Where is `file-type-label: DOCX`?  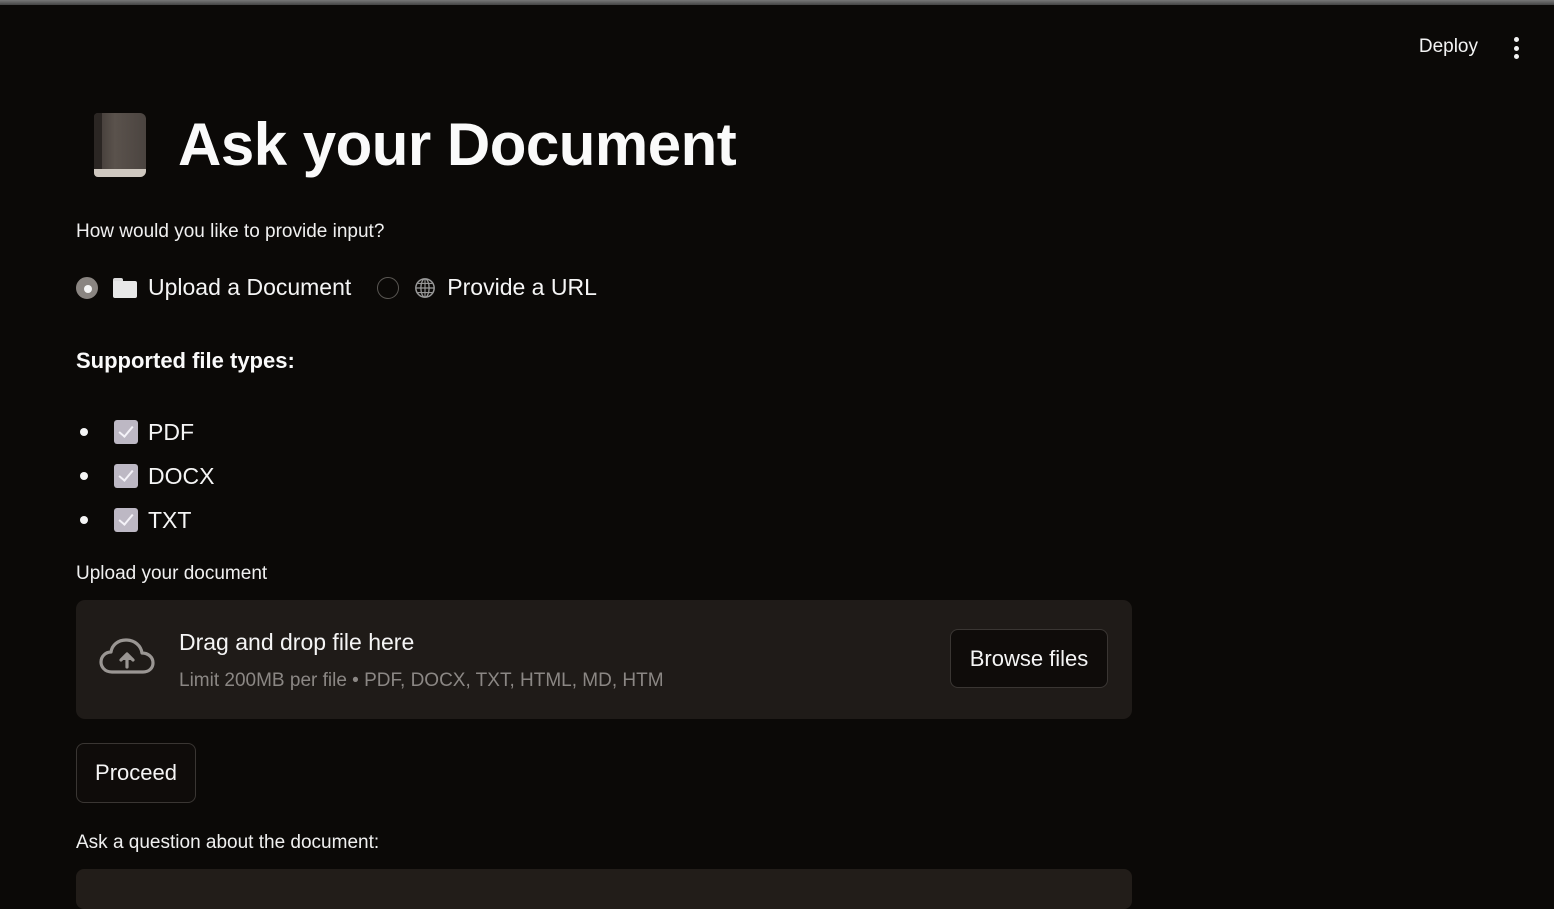 file-type-label: DOCX is located at coordinates (181, 475).